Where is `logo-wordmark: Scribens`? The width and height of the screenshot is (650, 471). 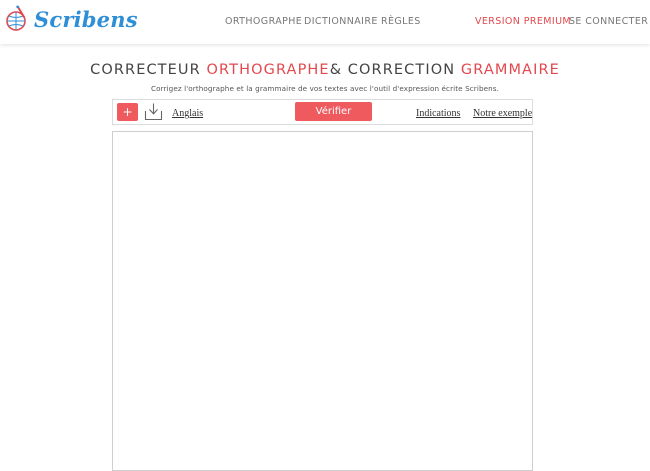 logo-wordmark: Scribens is located at coordinates (86, 19).